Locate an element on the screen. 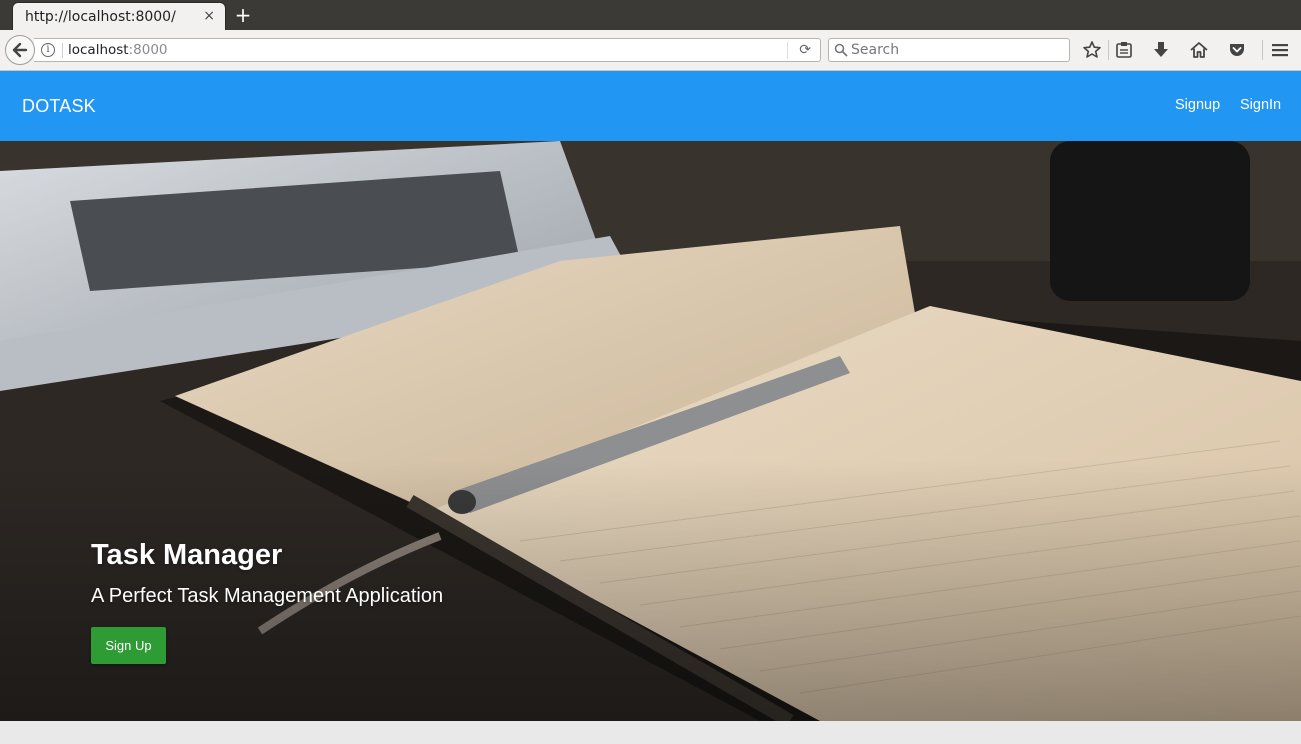 This screenshot has width=1301, height=744. pocket-icon is located at coordinates (1237, 50).